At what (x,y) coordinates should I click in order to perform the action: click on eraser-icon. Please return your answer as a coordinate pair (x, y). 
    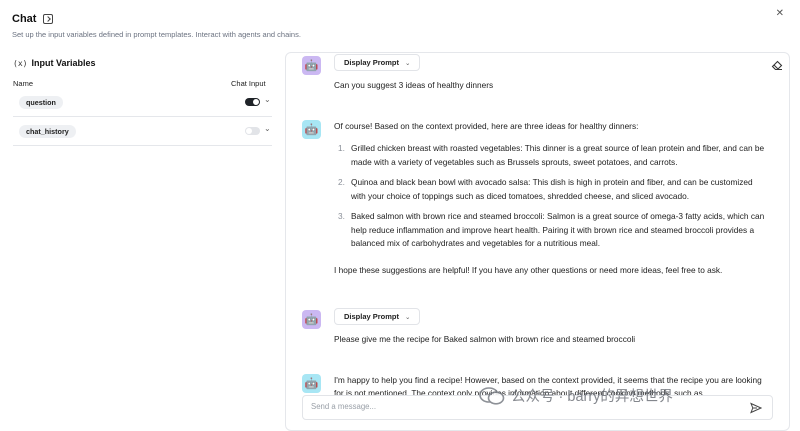
    Looking at the image, I should click on (777, 65).